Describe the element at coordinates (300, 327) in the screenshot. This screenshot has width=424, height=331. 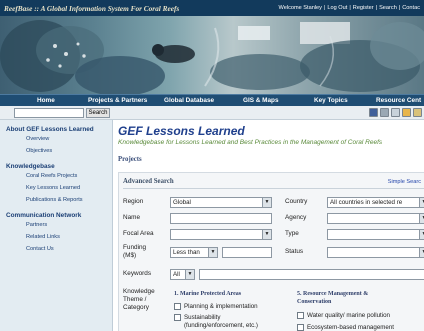
I see `checkbox-ecosystem` at that location.